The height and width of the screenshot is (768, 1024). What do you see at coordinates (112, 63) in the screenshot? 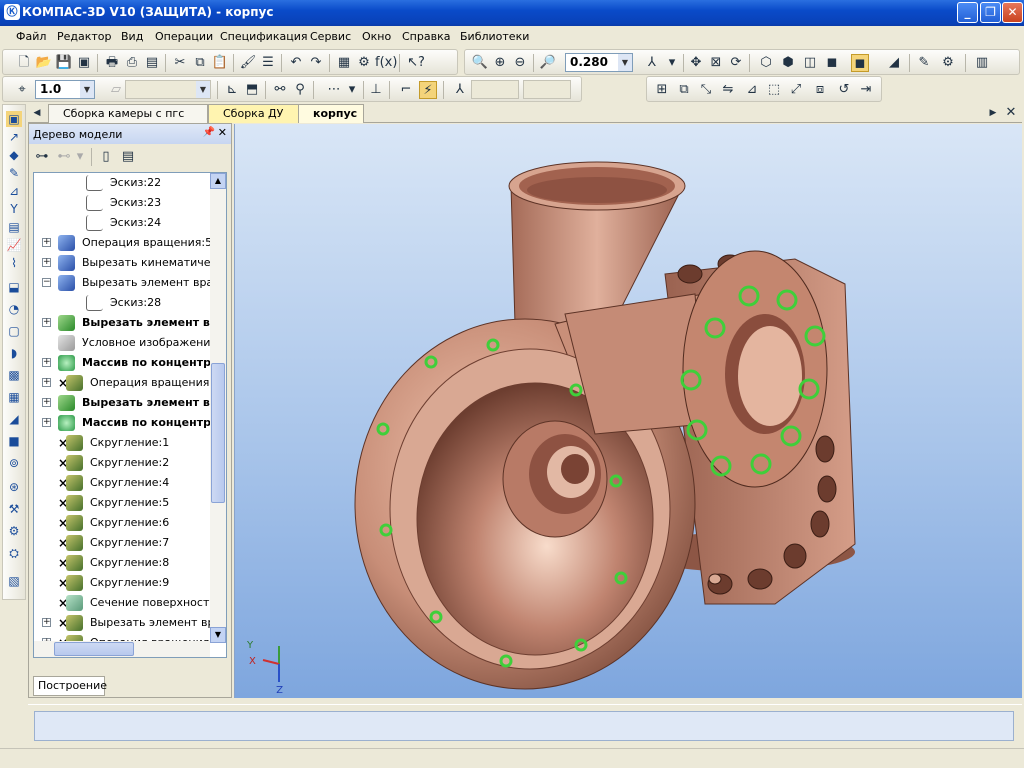
I see `print-icon: 🖶` at bounding box center [112, 63].